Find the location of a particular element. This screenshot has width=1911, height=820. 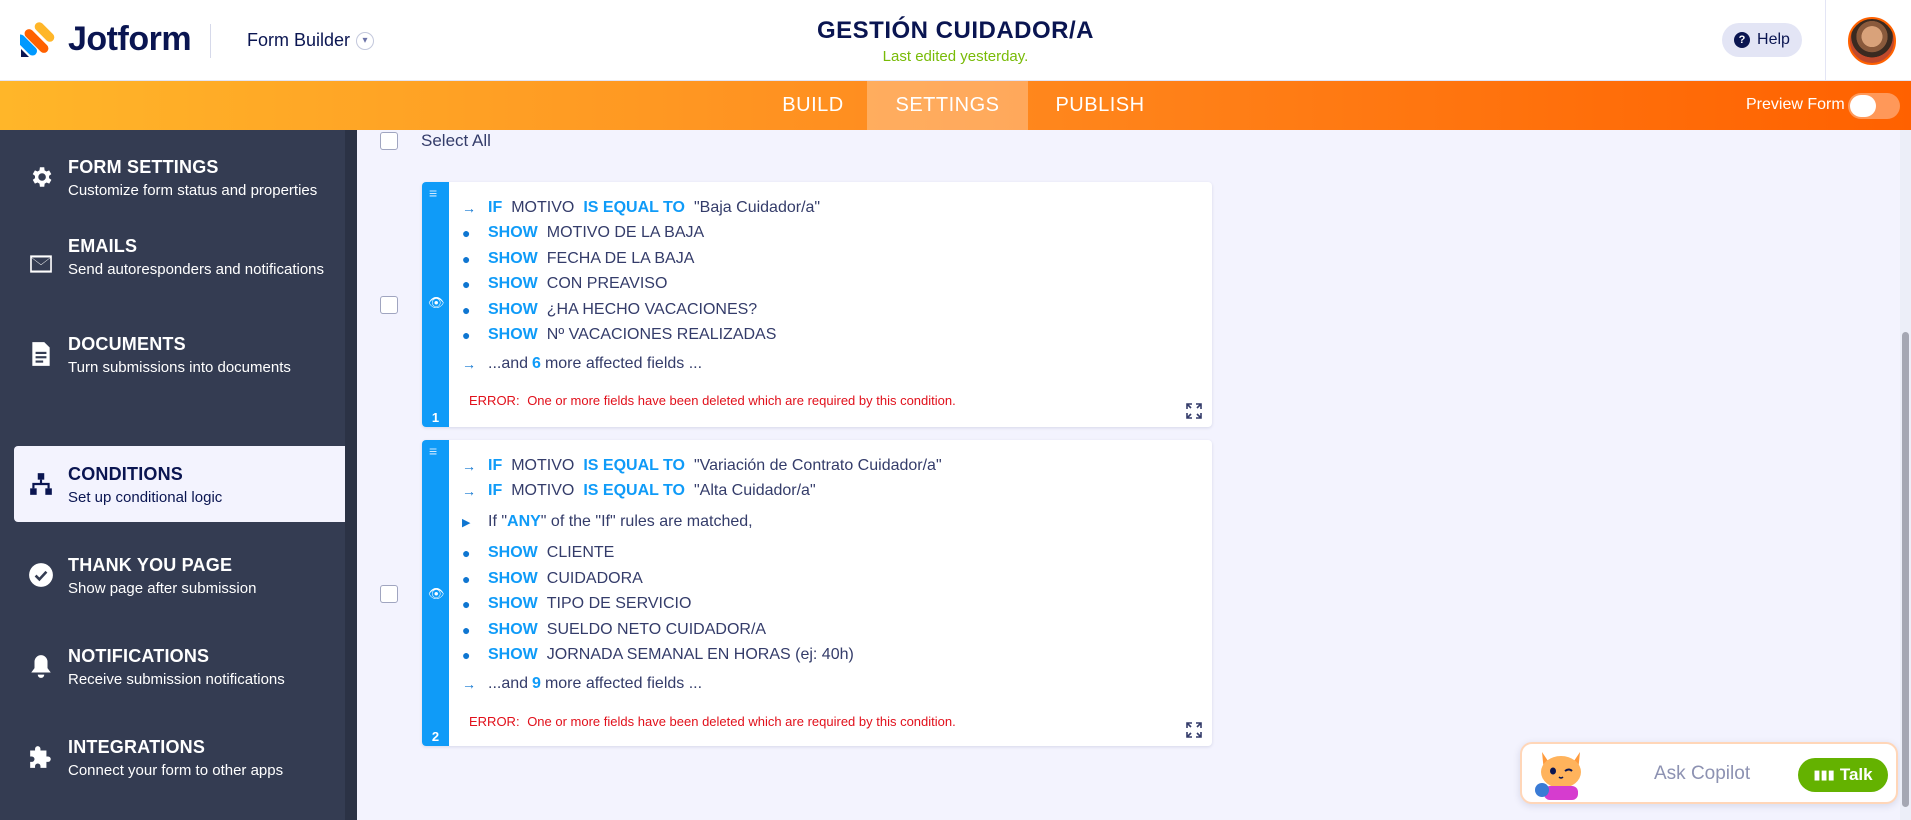

bell-icon is located at coordinates (41, 666).